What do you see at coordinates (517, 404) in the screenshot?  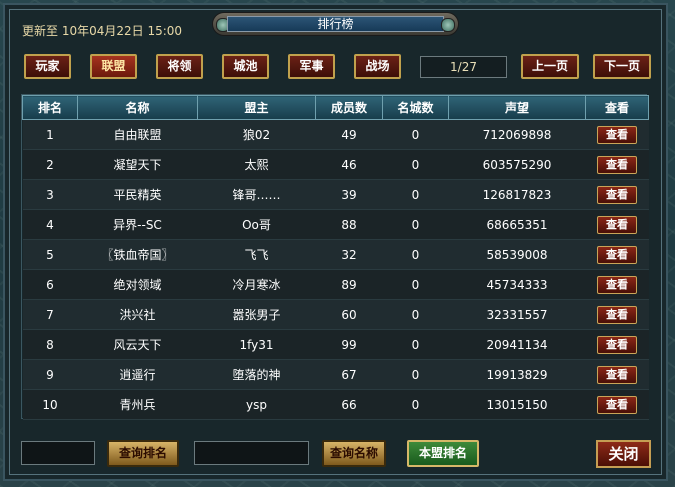 I see `prestige-cell: 13015150` at bounding box center [517, 404].